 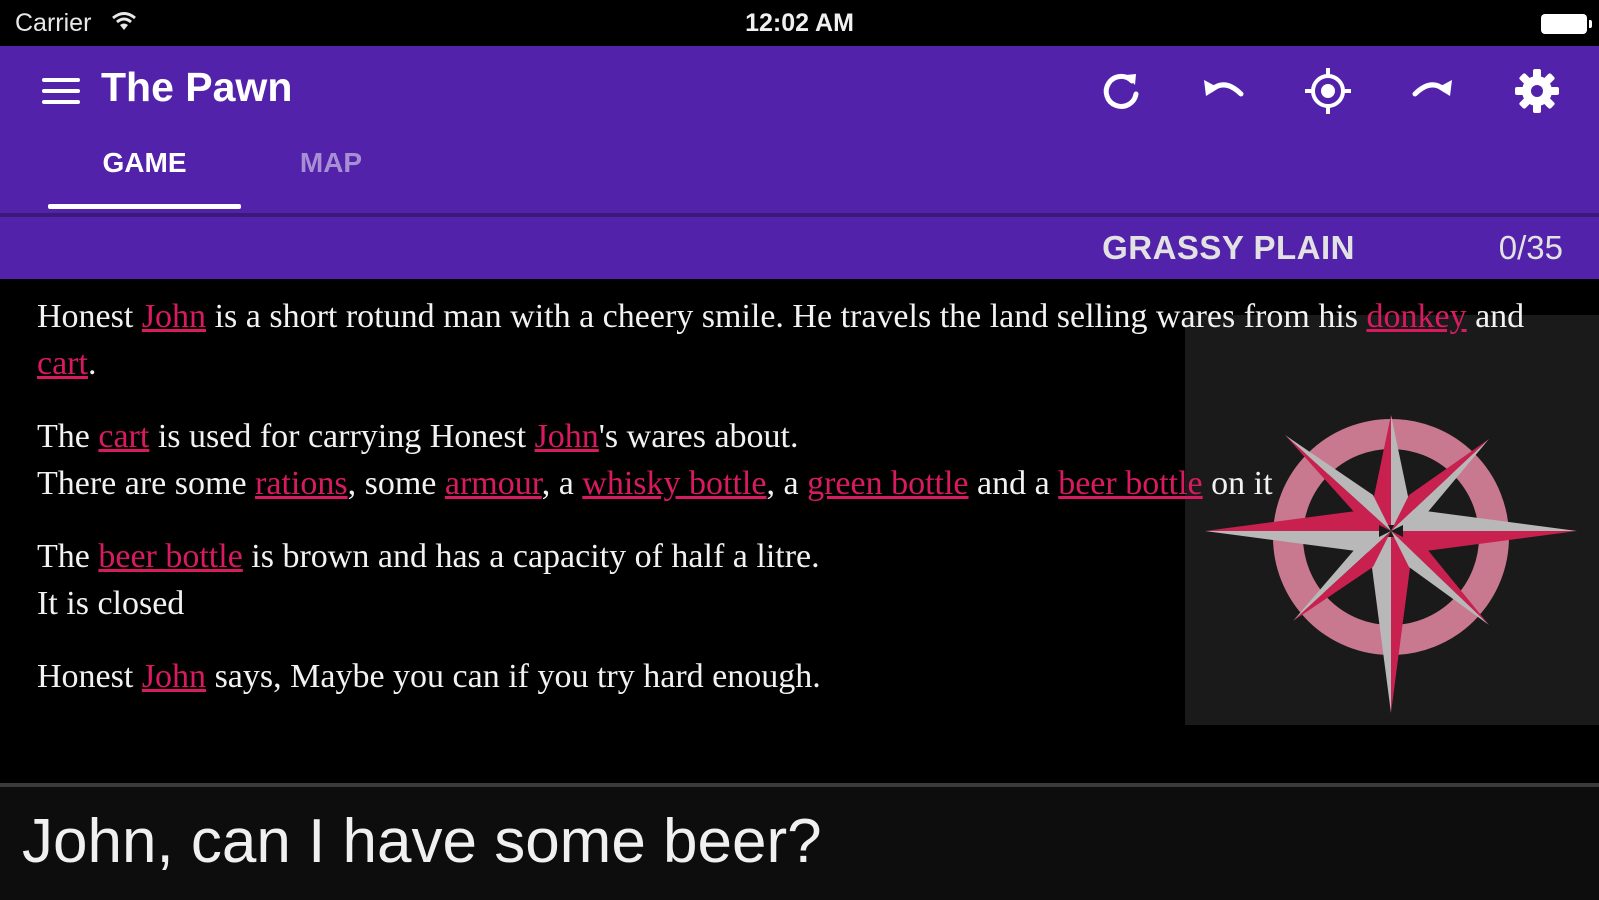 What do you see at coordinates (1432, 91) in the screenshot?
I see `redo-icon` at bounding box center [1432, 91].